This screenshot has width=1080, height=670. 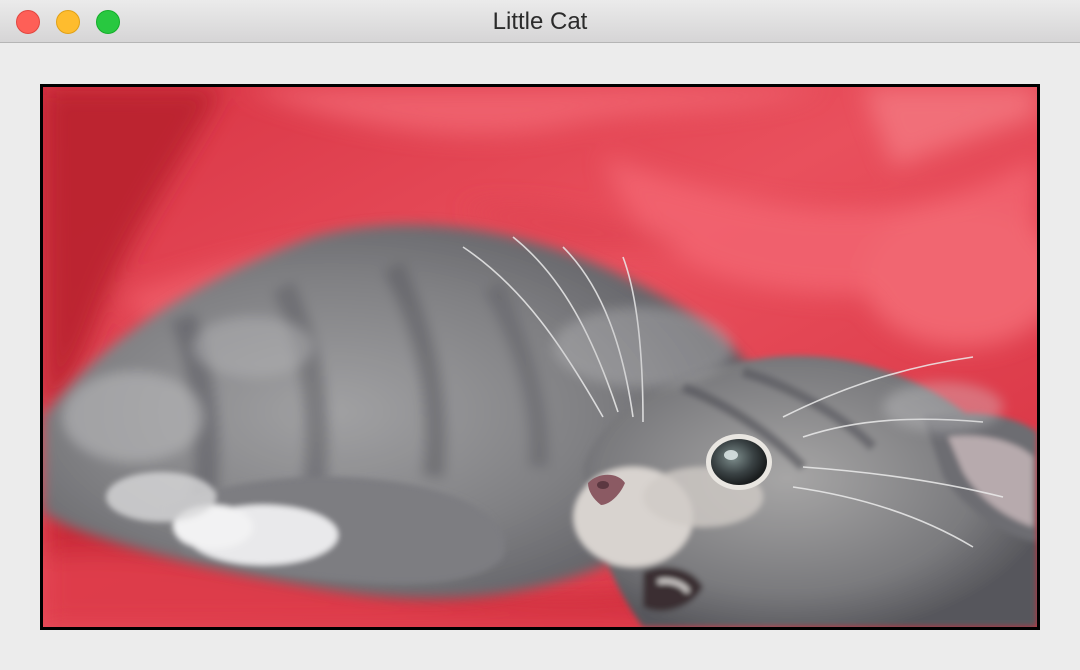 I want to click on window-title: Little Cat, so click(x=540, y=21).